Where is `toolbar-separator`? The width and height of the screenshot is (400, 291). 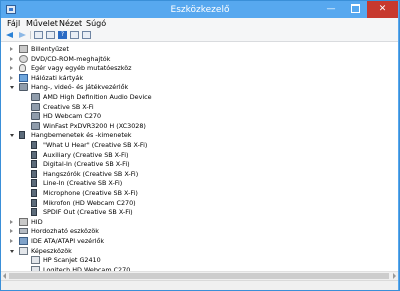 toolbar-separator is located at coordinates (30, 35).